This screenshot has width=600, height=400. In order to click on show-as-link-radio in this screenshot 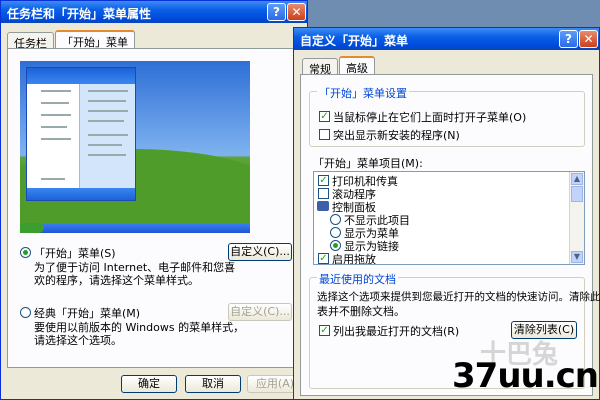, I will do `click(335, 245)`.